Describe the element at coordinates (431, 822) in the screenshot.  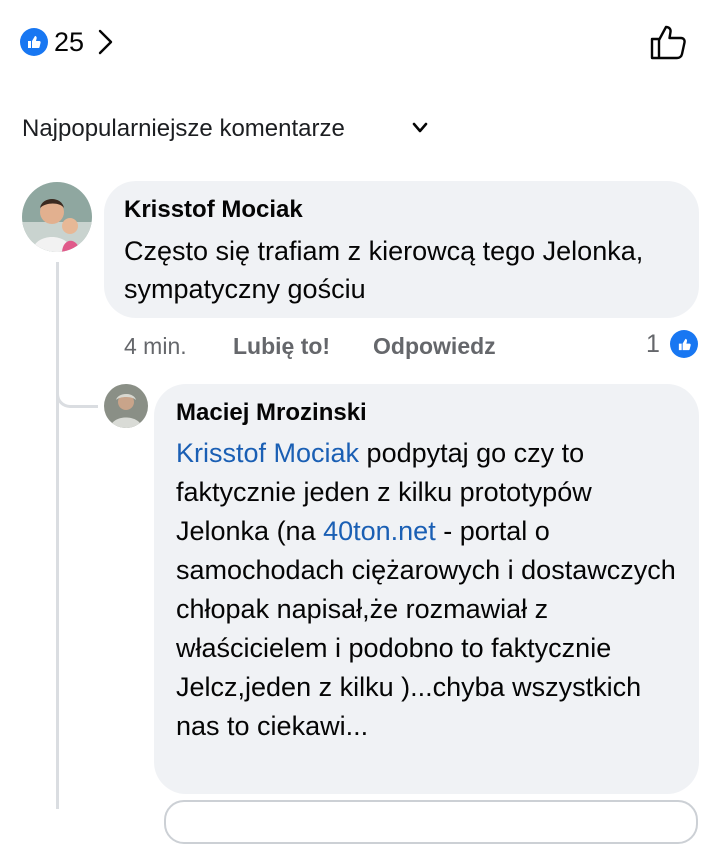
I see `next-reply-partial` at that location.